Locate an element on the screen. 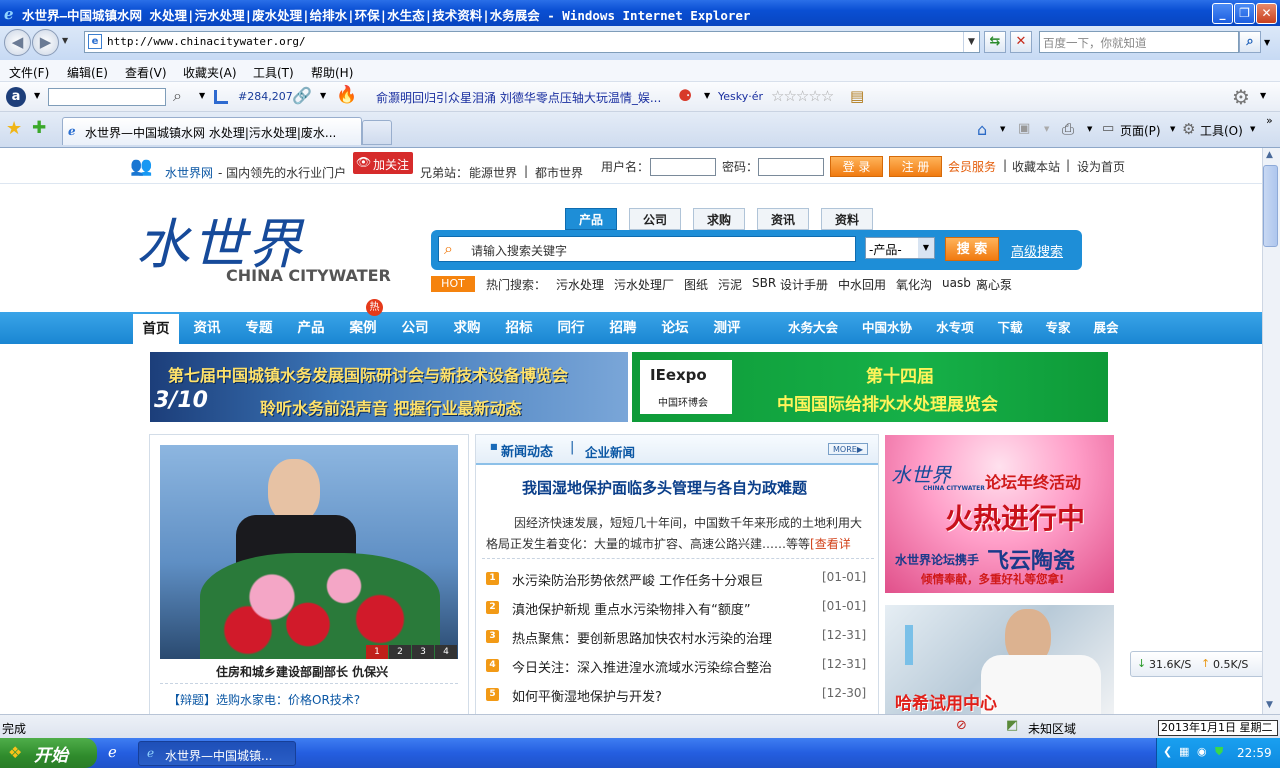  password-input is located at coordinates (791, 167).